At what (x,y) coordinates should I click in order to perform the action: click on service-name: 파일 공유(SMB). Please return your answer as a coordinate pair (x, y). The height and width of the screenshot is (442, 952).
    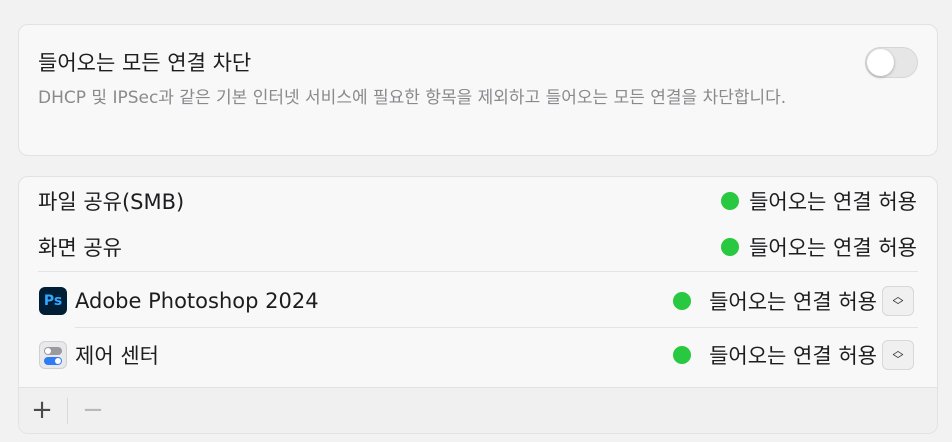
    Looking at the image, I should click on (111, 202).